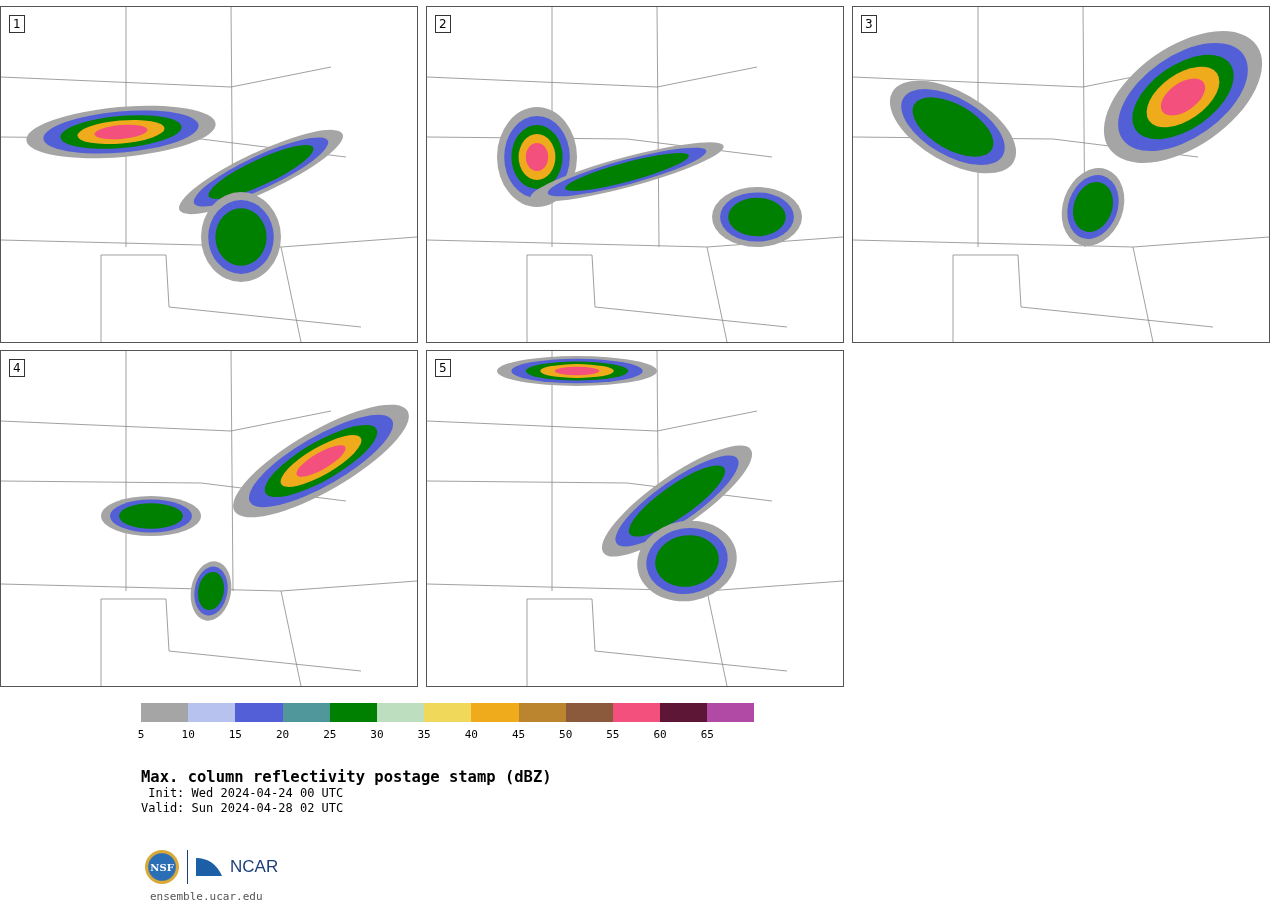 The image size is (1280, 901). What do you see at coordinates (235, 734) in the screenshot?
I see `tick-label: 15` at bounding box center [235, 734].